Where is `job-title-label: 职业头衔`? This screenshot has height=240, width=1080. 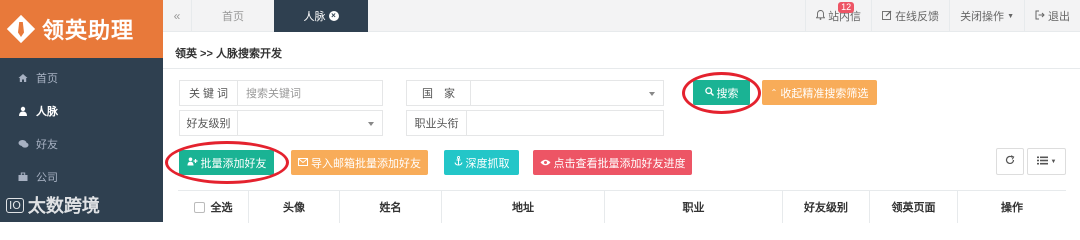 job-title-label: 职业头衔 is located at coordinates (436, 123).